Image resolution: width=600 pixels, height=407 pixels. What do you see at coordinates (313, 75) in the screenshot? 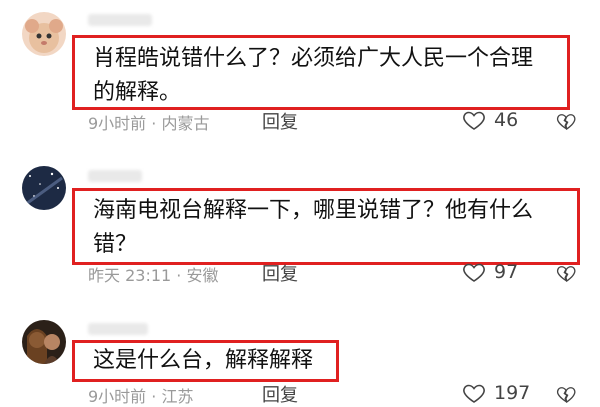
I see `comment-text: 肖程皓说错什么了？必须给广大人民一个合理 的解释。` at bounding box center [313, 75].